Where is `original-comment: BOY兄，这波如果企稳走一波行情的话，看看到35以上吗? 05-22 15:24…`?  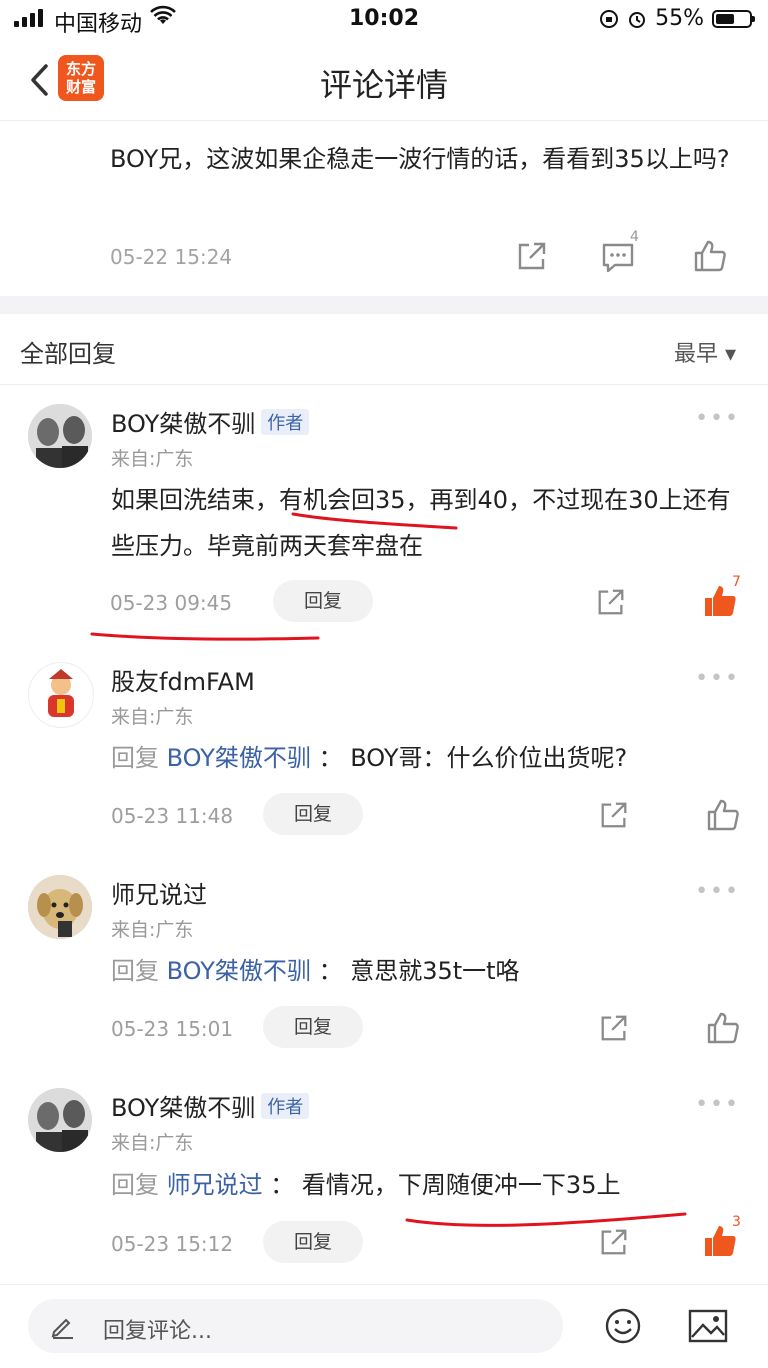
original-comment: BOY兄，这波如果企稳走一波行情的话，看看到35以上吗? 05-22 15:24… is located at coordinates (384, 208).